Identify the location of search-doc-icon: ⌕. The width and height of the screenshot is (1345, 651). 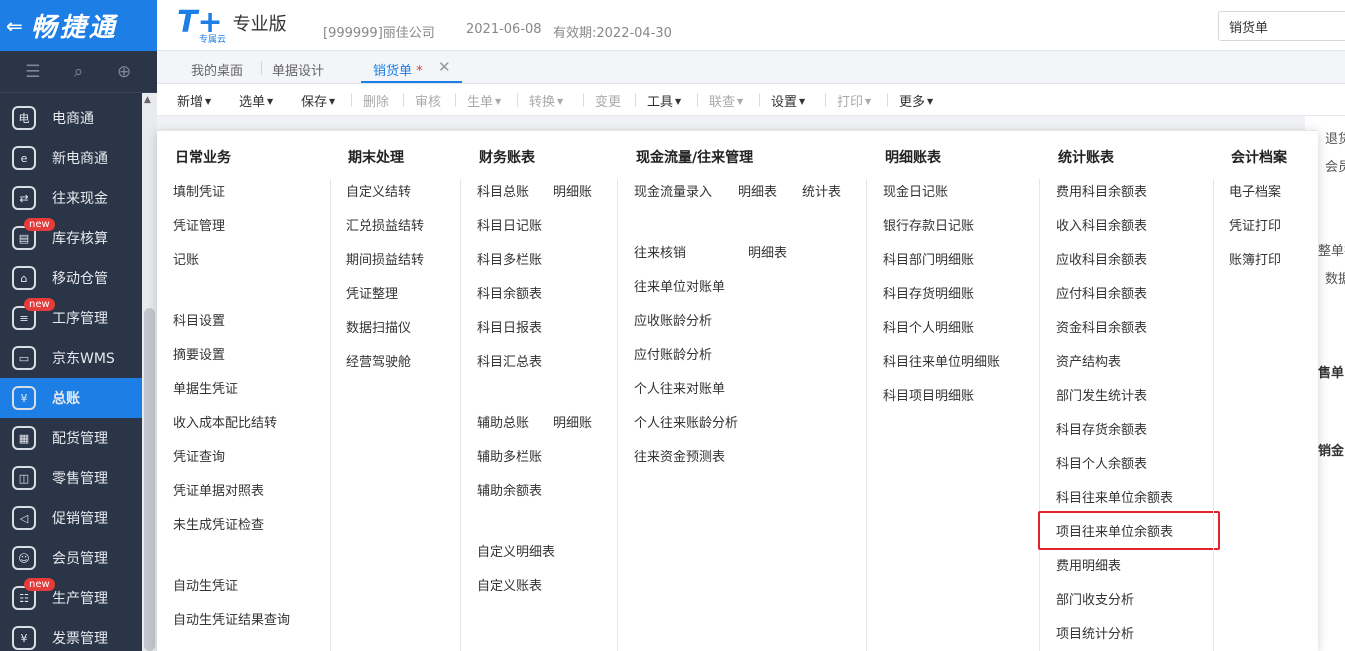
(78, 72).